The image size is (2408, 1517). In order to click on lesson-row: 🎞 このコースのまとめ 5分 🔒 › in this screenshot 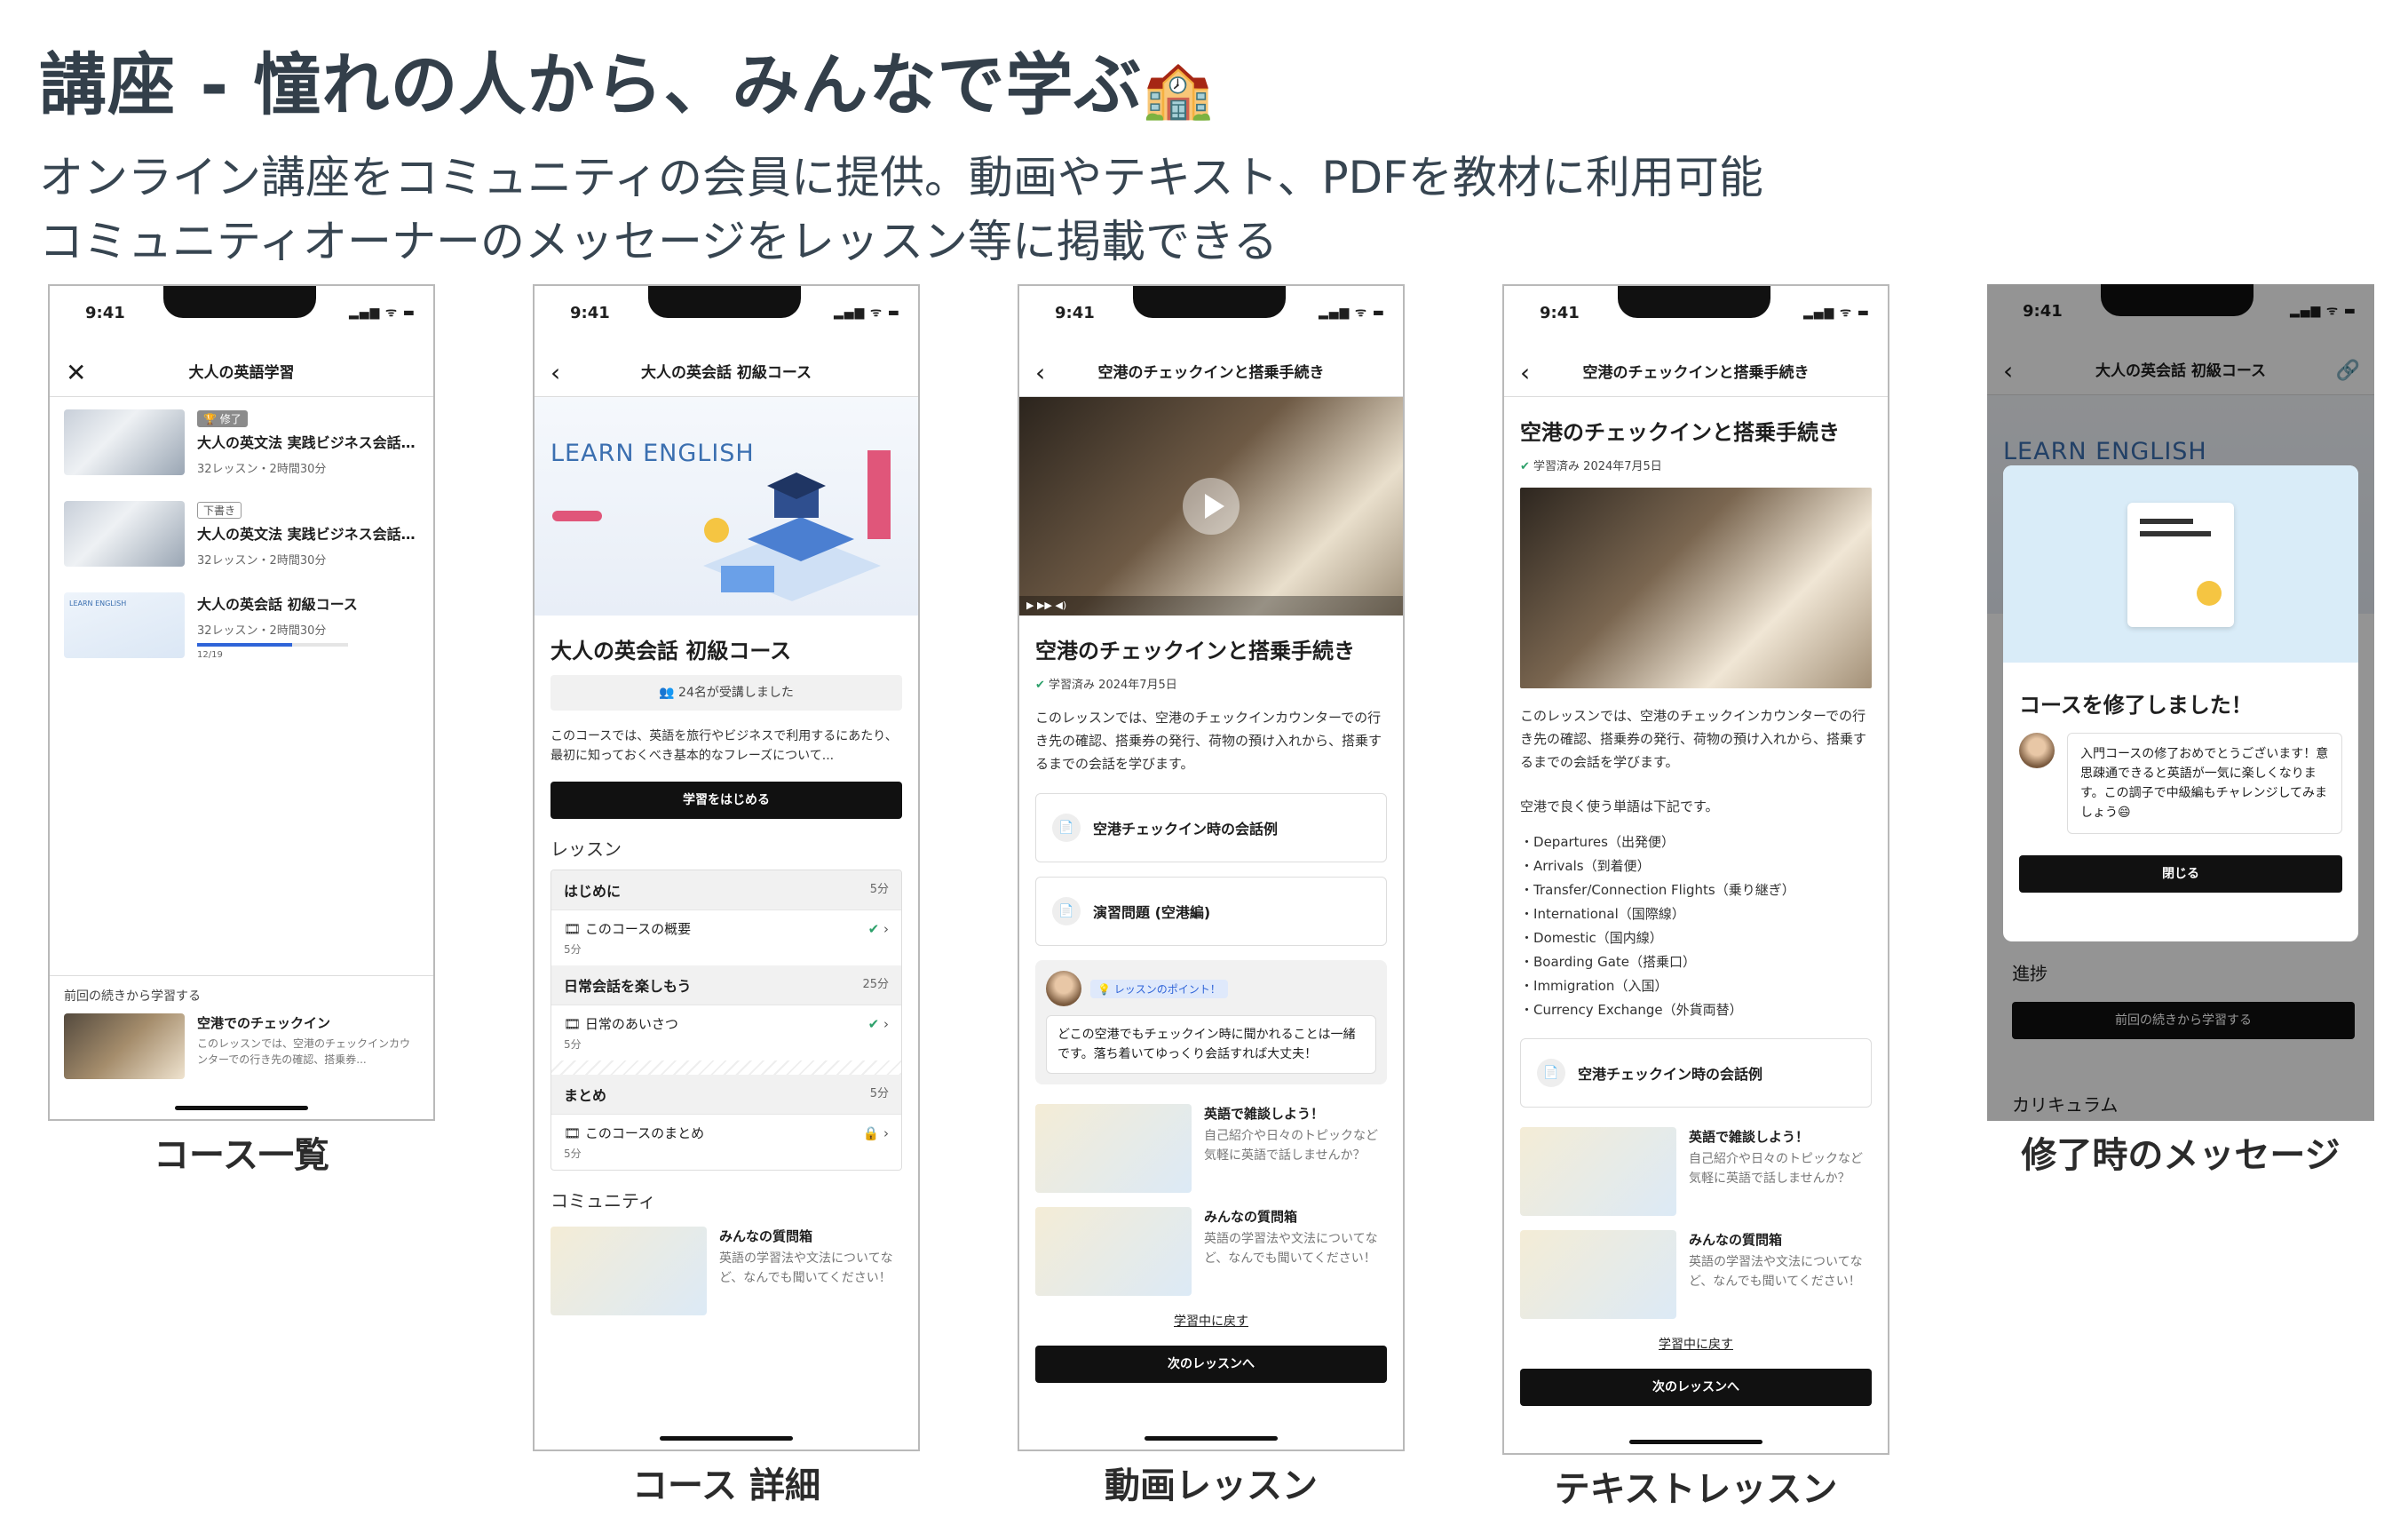, I will do `click(726, 1142)`.